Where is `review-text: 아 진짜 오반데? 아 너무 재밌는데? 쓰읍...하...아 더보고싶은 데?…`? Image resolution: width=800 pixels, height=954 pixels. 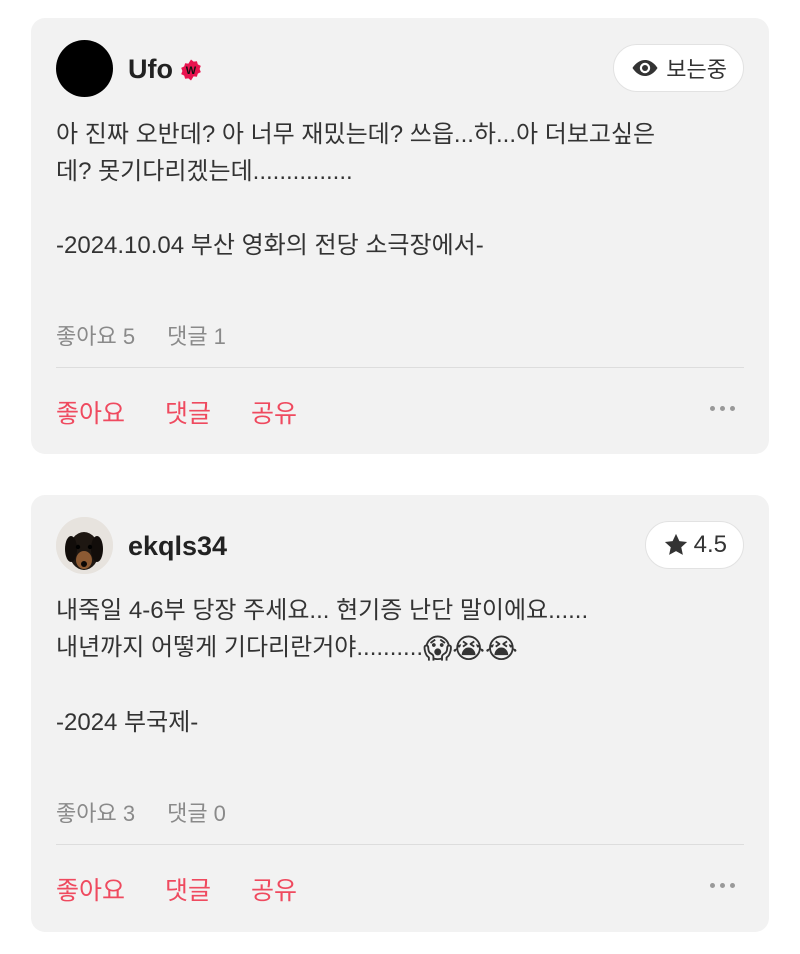 review-text: 아 진짜 오반데? 아 너무 재밌는데? 쓰읍...하...아 더보고싶은 데?… is located at coordinates (400, 190).